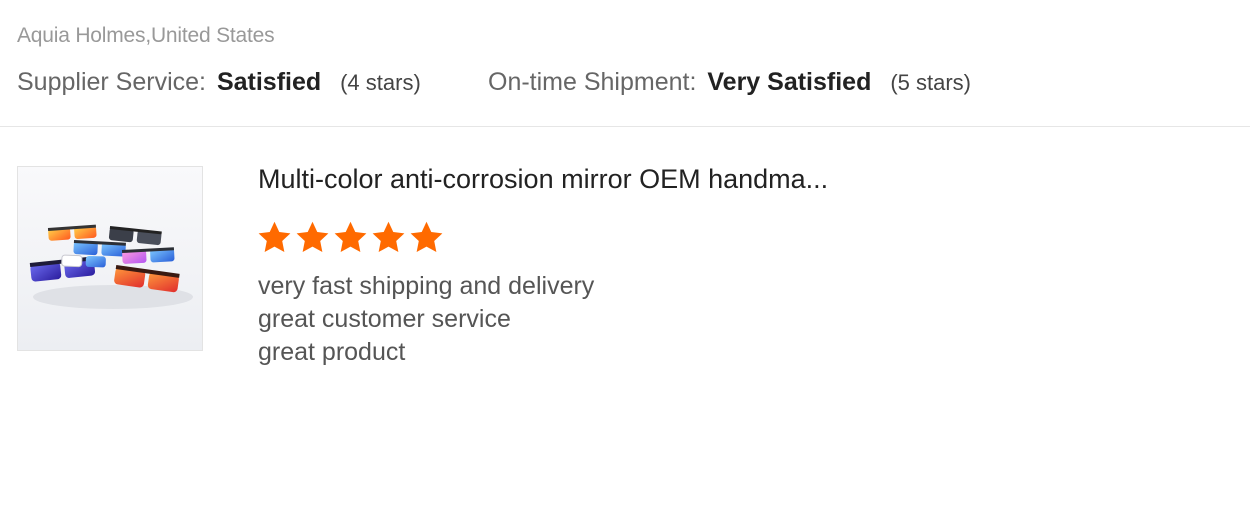 The image size is (1250, 510). What do you see at coordinates (269, 82) in the screenshot?
I see `supplier-service-value: Satisfied` at bounding box center [269, 82].